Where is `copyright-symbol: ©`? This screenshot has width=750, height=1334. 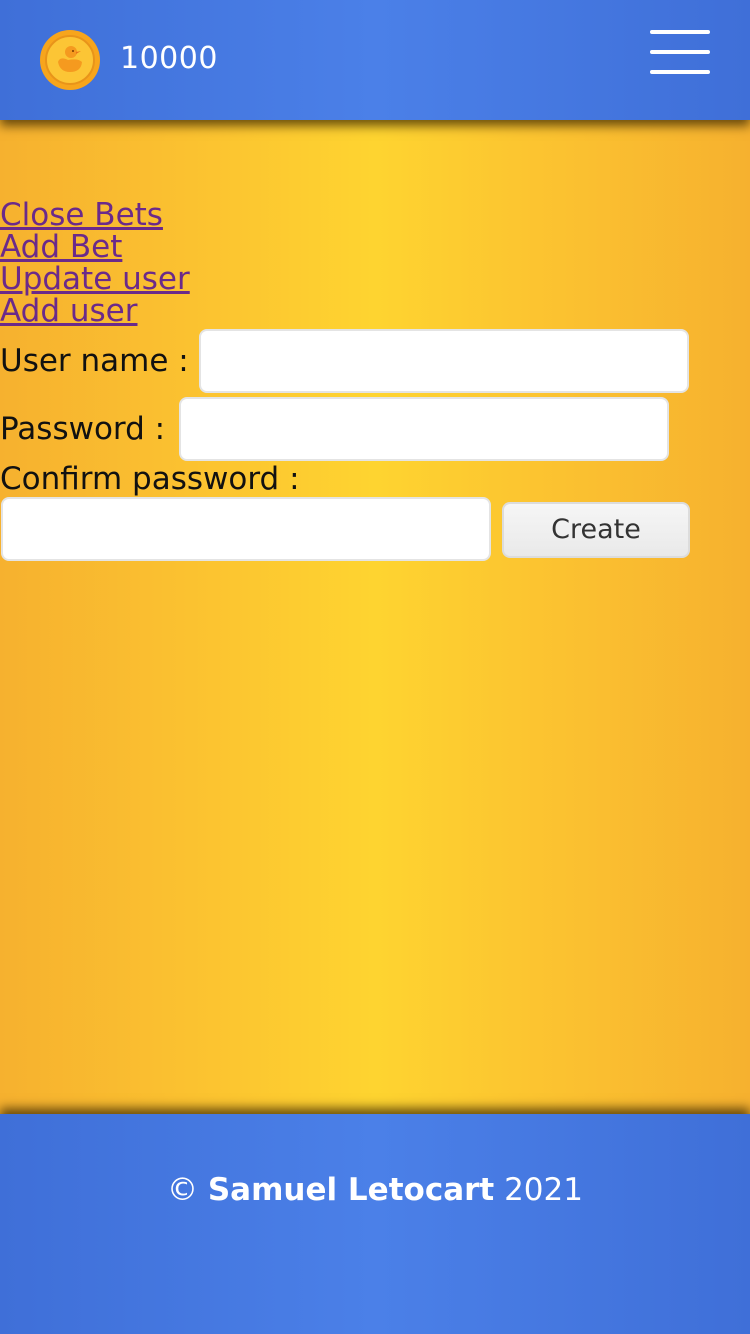
copyright-symbol: © is located at coordinates (182, 1190).